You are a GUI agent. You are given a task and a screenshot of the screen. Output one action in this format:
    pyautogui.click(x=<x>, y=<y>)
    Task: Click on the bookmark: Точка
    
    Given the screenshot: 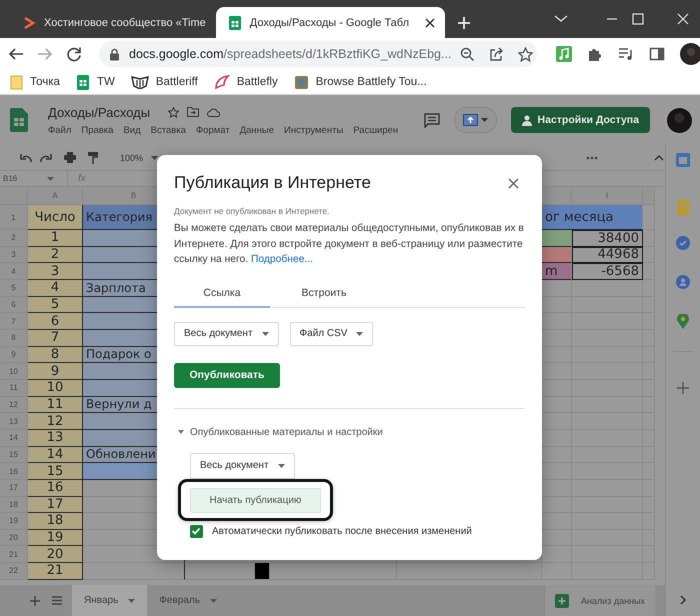 What is the action you would take?
    pyautogui.click(x=35, y=82)
    